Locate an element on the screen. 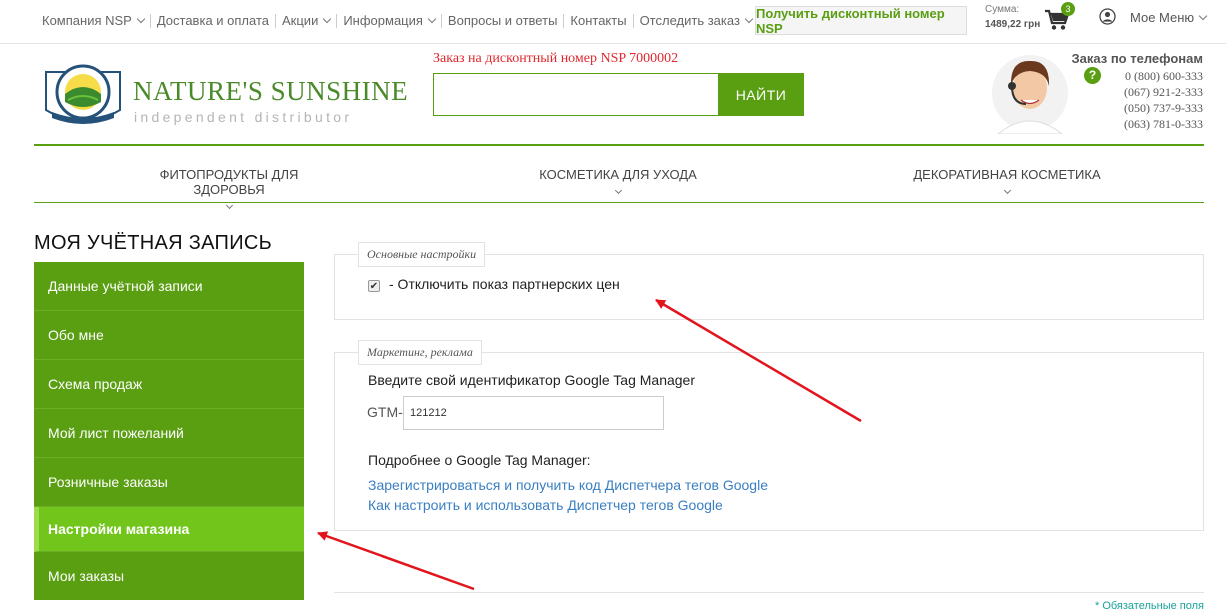 The width and height of the screenshot is (1226, 613). sidebar-item-label: Розничные заказы is located at coordinates (108, 482).